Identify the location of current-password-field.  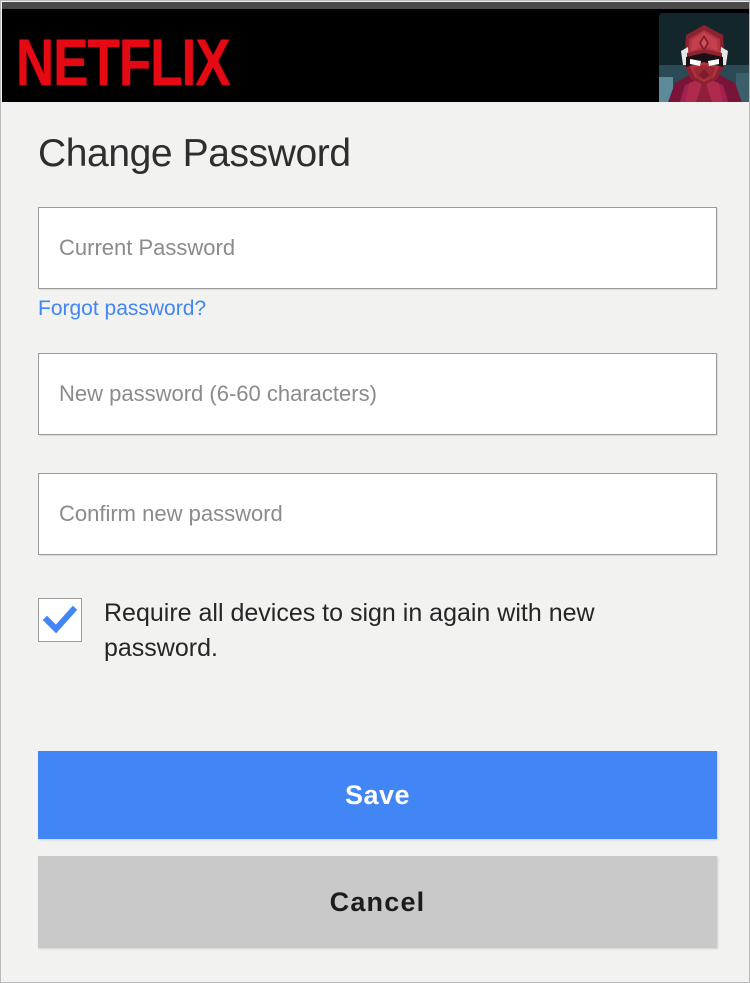
(377, 248).